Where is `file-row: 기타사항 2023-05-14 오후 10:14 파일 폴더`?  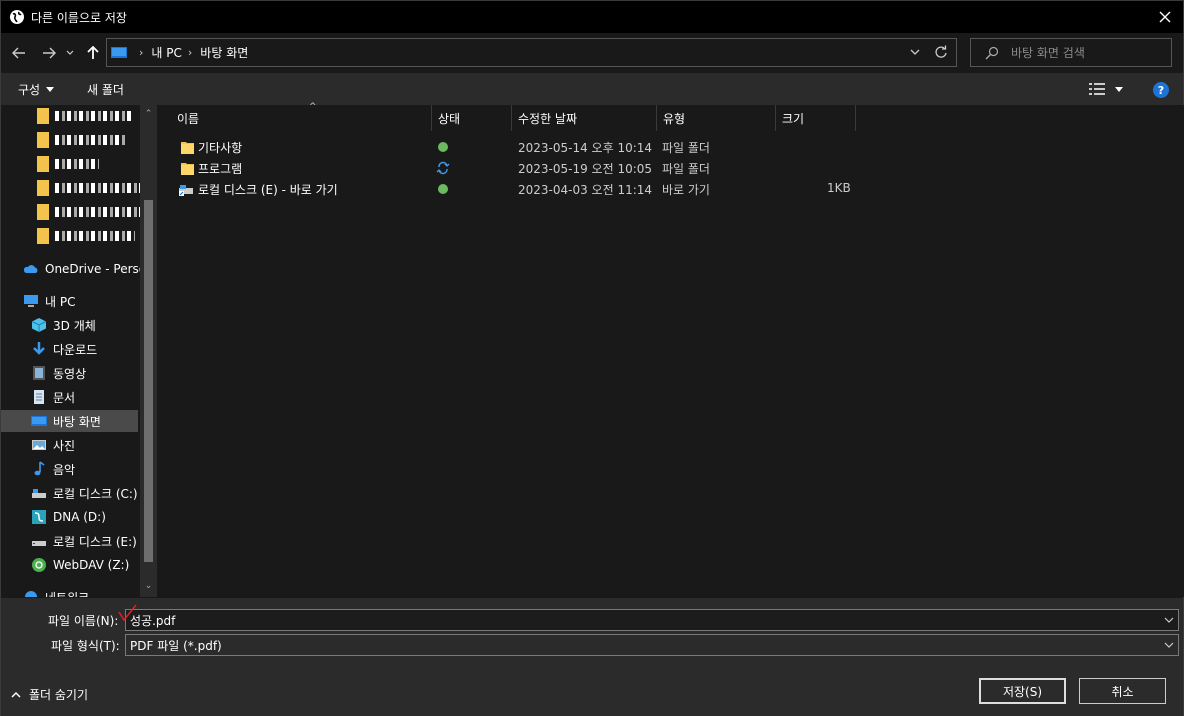
file-row: 기타사항 2023-05-14 오후 10:14 파일 폴더 is located at coordinates (509, 147).